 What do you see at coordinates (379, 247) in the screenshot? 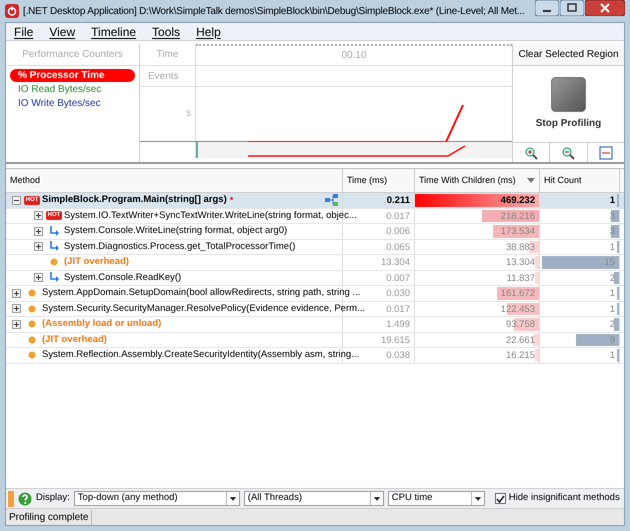
I see `table-cell: 0.065` at bounding box center [379, 247].